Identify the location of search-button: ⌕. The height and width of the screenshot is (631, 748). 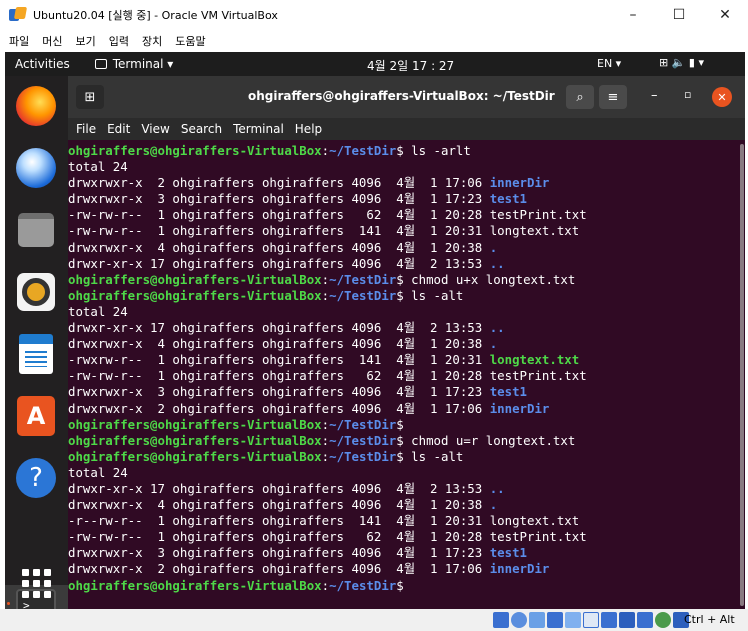
(580, 97).